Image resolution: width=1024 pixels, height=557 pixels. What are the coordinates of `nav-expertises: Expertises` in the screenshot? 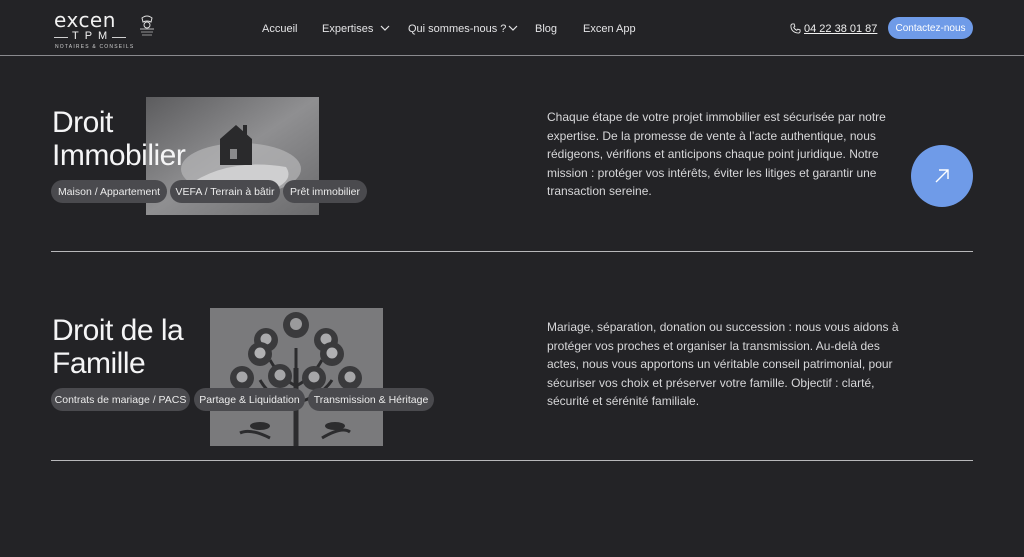 It's located at (347, 29).